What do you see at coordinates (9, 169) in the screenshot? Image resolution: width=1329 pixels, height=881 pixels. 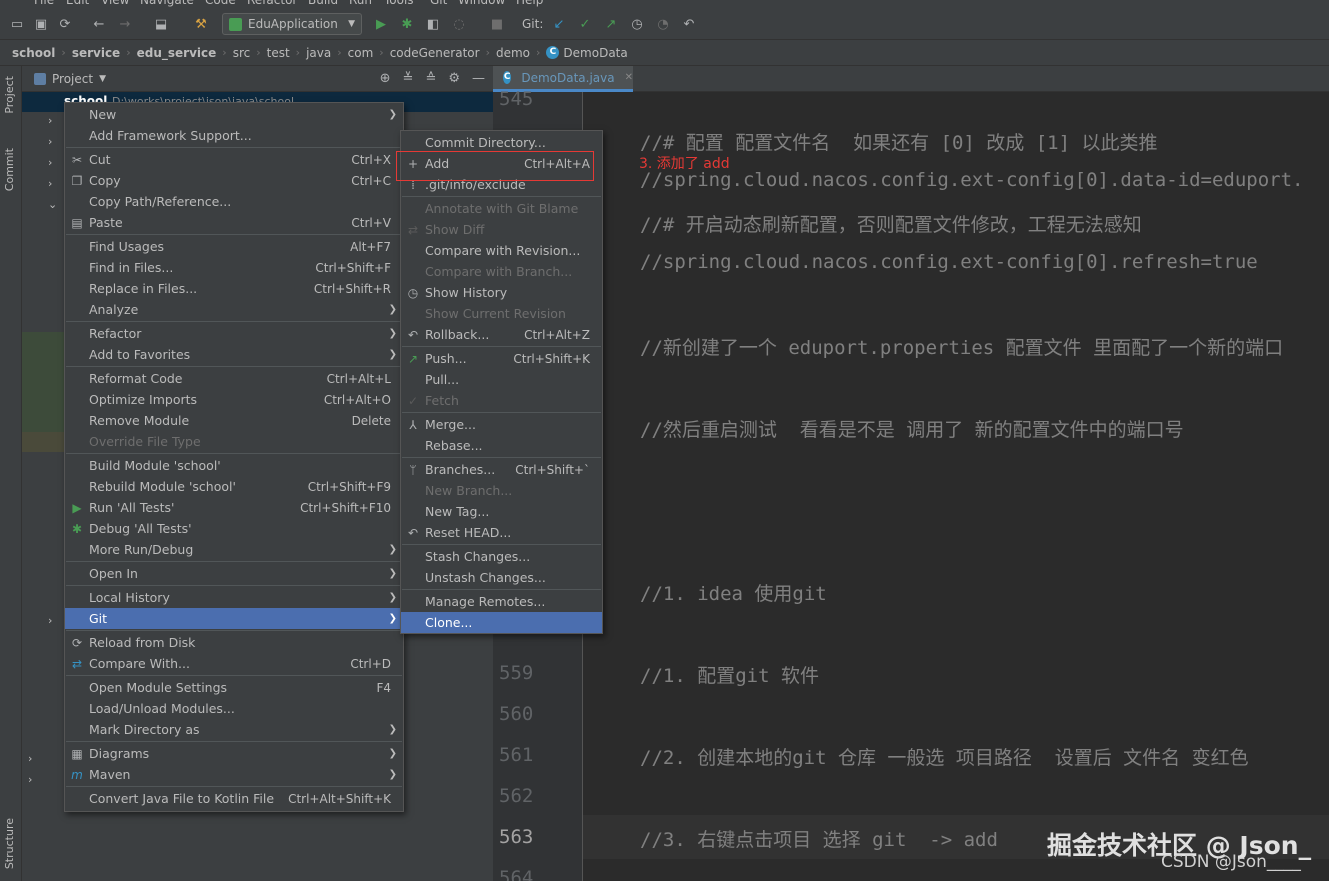 I see `commit-tool-button: Commit` at bounding box center [9, 169].